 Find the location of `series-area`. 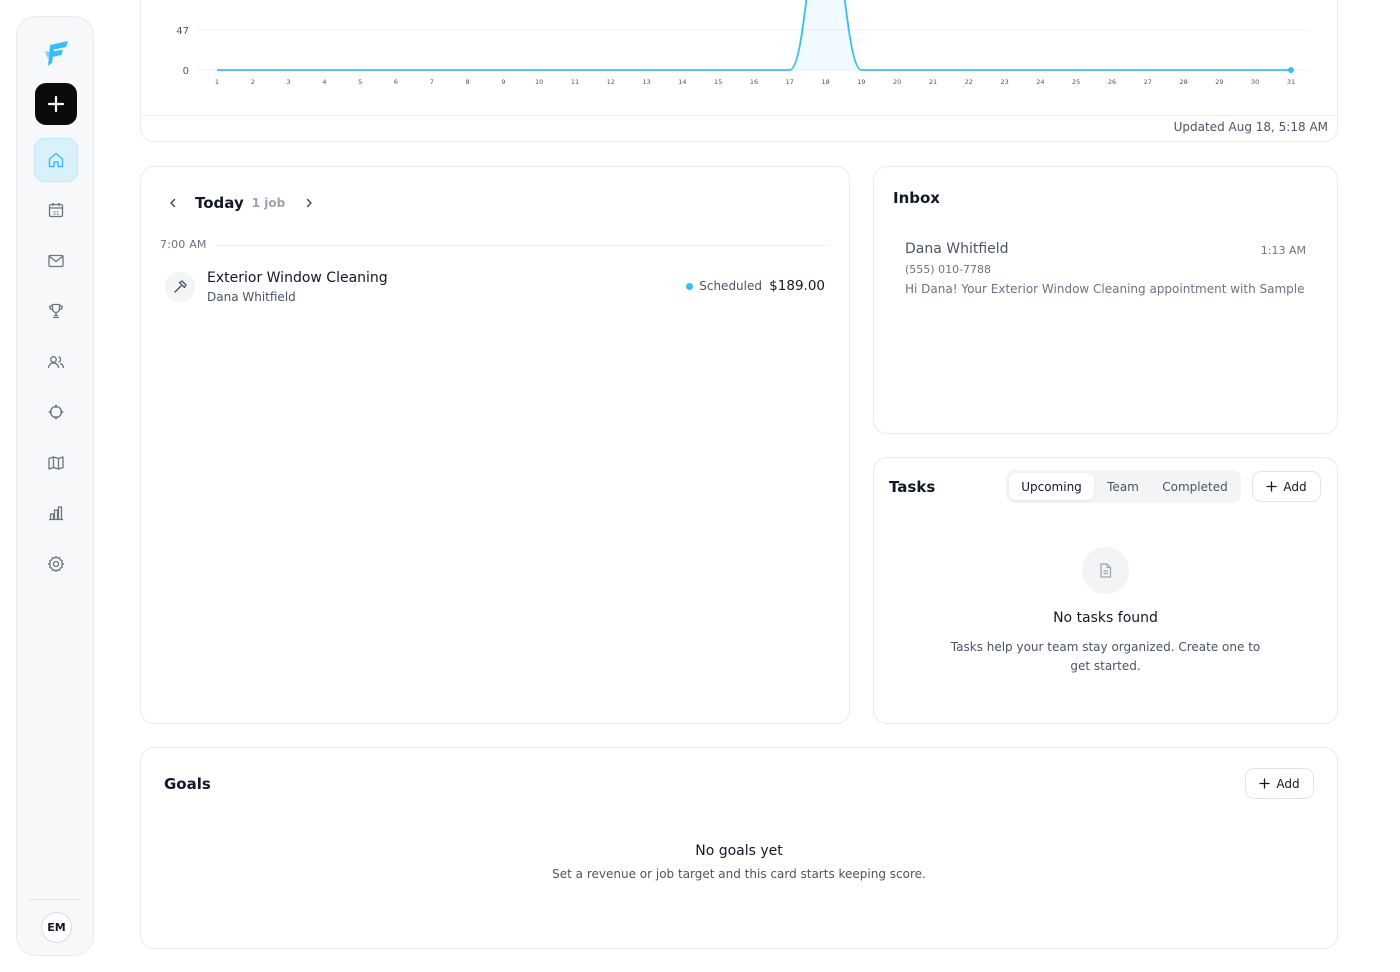

series-area is located at coordinates (754, 35).